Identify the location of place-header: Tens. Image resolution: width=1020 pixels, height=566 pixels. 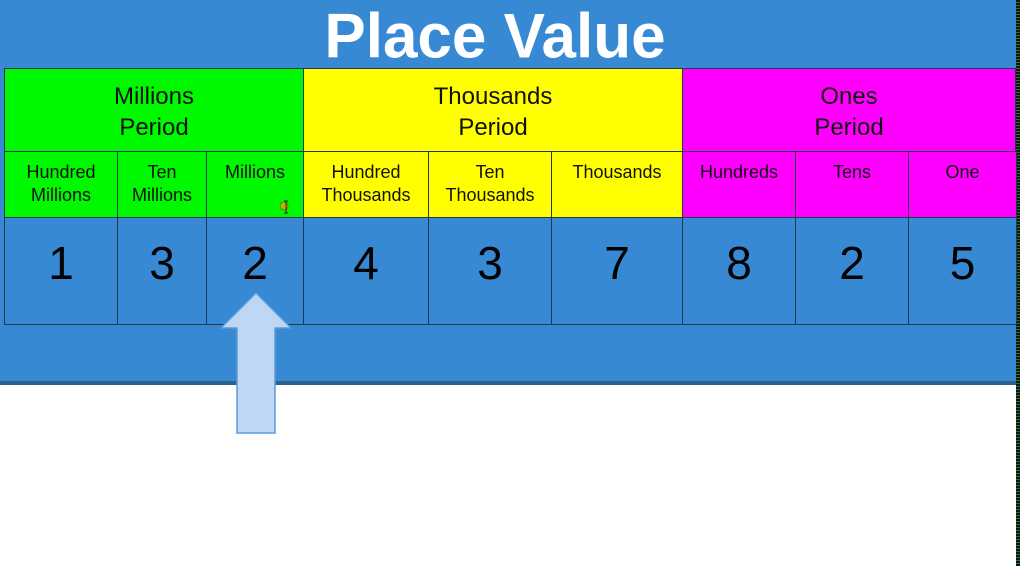
(852, 184).